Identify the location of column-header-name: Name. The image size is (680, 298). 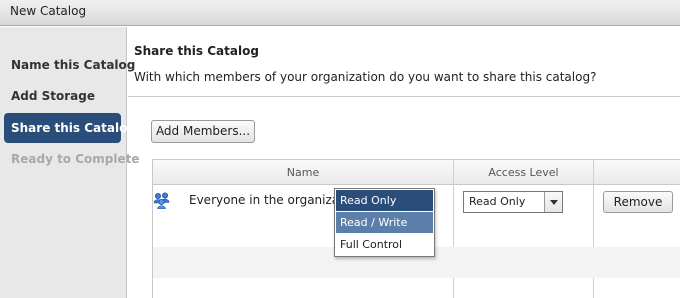
(303, 172).